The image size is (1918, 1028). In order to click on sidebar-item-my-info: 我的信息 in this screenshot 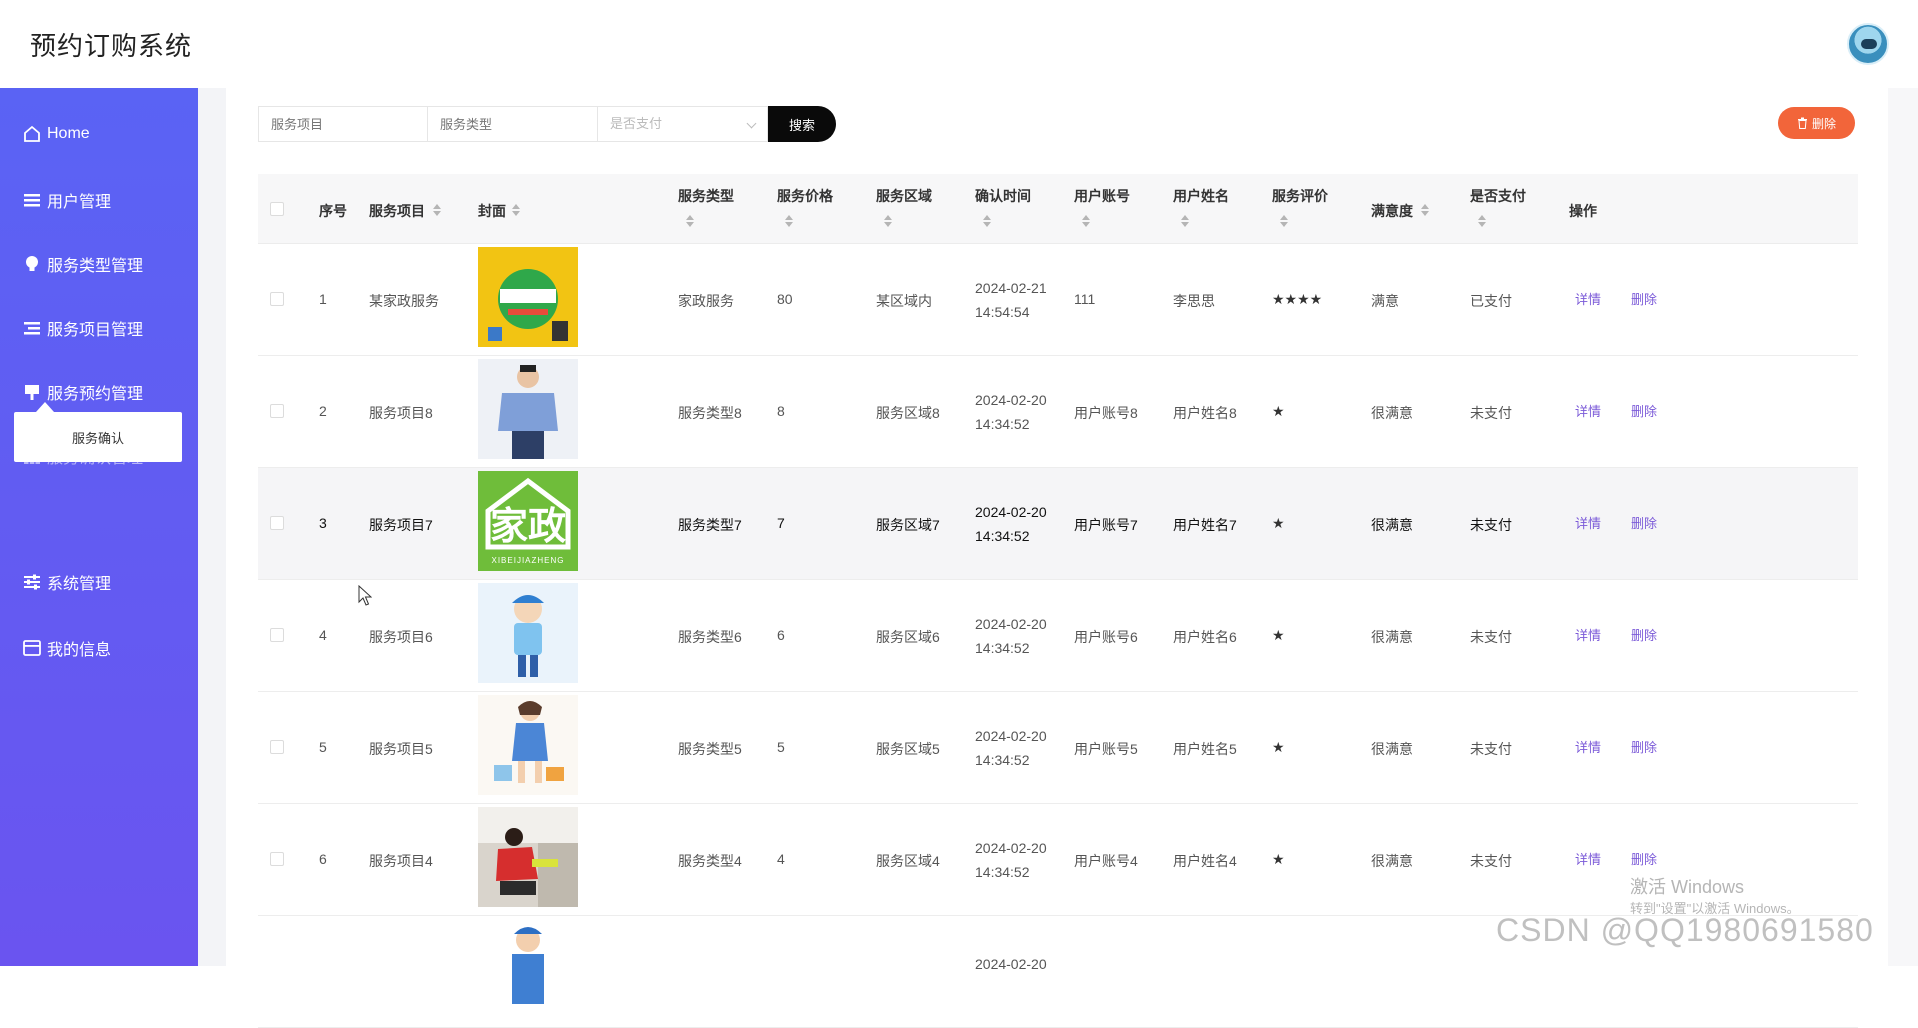, I will do `click(99, 648)`.